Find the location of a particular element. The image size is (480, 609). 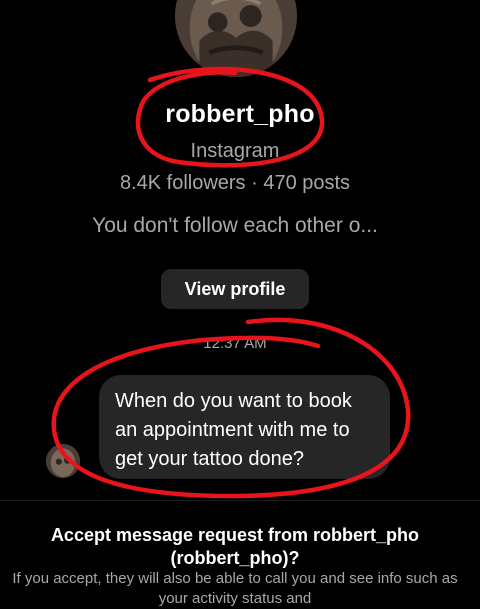

divider is located at coordinates (240, 500).